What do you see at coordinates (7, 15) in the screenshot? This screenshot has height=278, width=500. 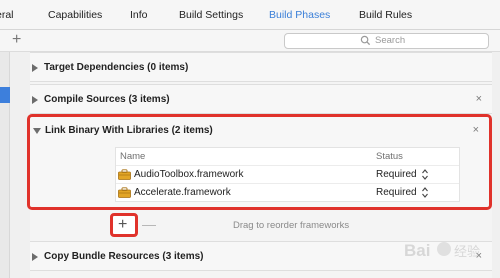 I see `tab-general: eral` at bounding box center [7, 15].